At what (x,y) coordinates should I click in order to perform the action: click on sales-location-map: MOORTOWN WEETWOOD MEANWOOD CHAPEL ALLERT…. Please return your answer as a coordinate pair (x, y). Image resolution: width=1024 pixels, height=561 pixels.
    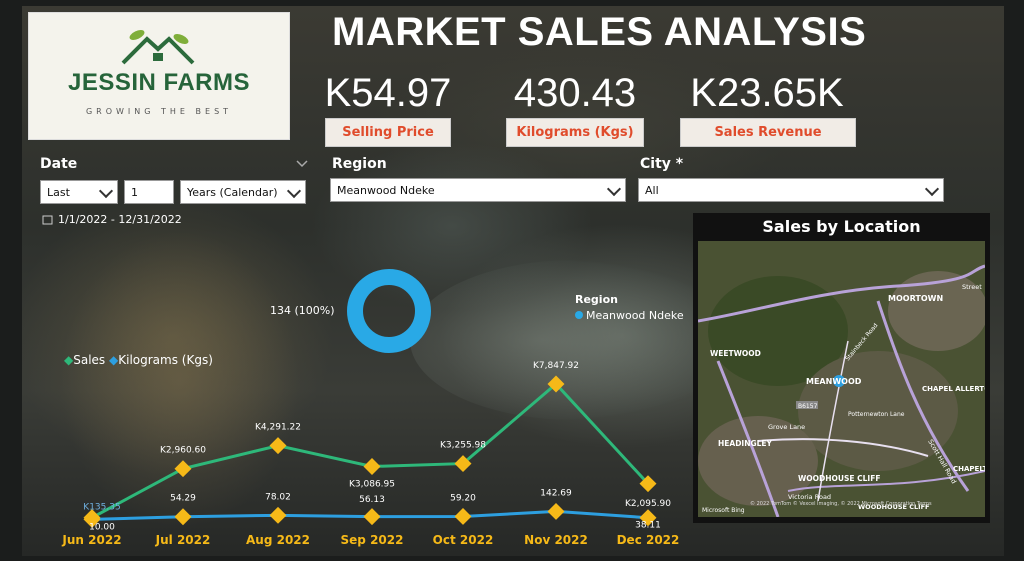
    Looking at the image, I should click on (841, 379).